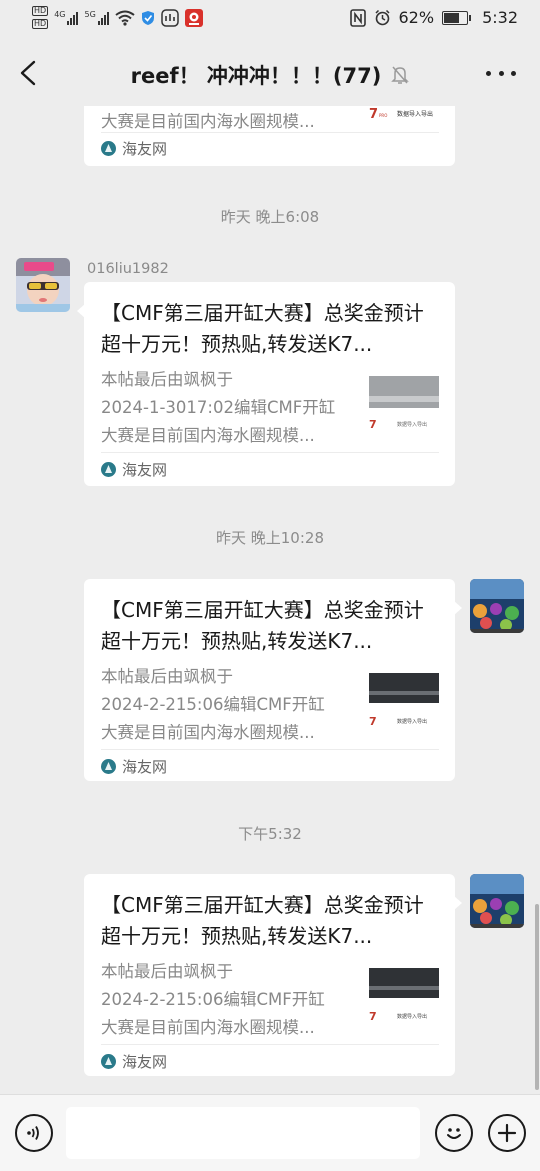  What do you see at coordinates (256, 76) in the screenshot?
I see `chat-title: reef！ 冲冲冲！！！(77)` at bounding box center [256, 76].